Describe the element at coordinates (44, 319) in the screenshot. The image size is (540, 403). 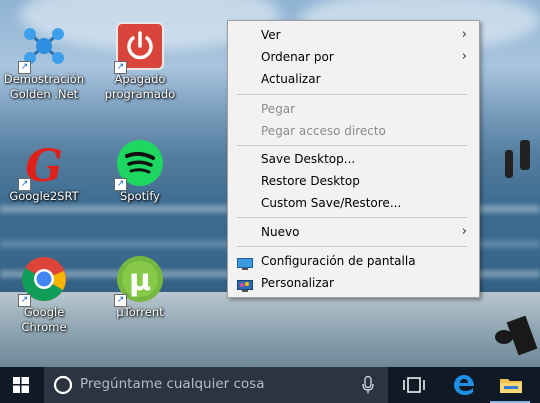
I see `icon-label: Google Chrome` at that location.